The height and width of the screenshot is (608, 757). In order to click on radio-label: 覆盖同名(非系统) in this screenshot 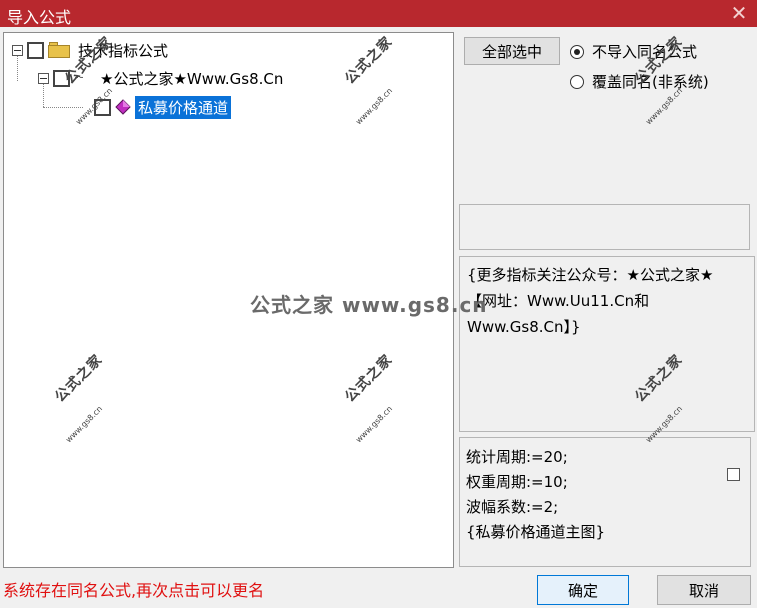, I will do `click(650, 81)`.